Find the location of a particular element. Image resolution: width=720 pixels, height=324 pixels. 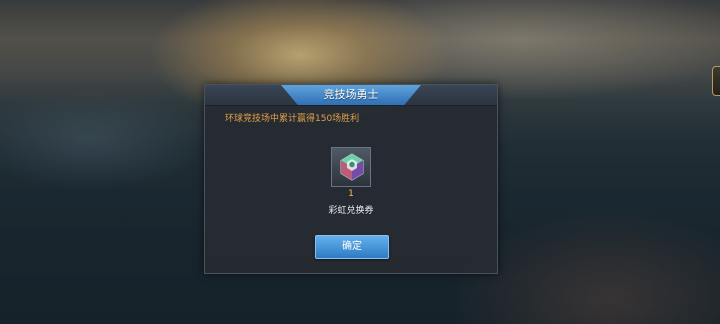

dialog-title-bar: 竞技场勇士 is located at coordinates (351, 95).